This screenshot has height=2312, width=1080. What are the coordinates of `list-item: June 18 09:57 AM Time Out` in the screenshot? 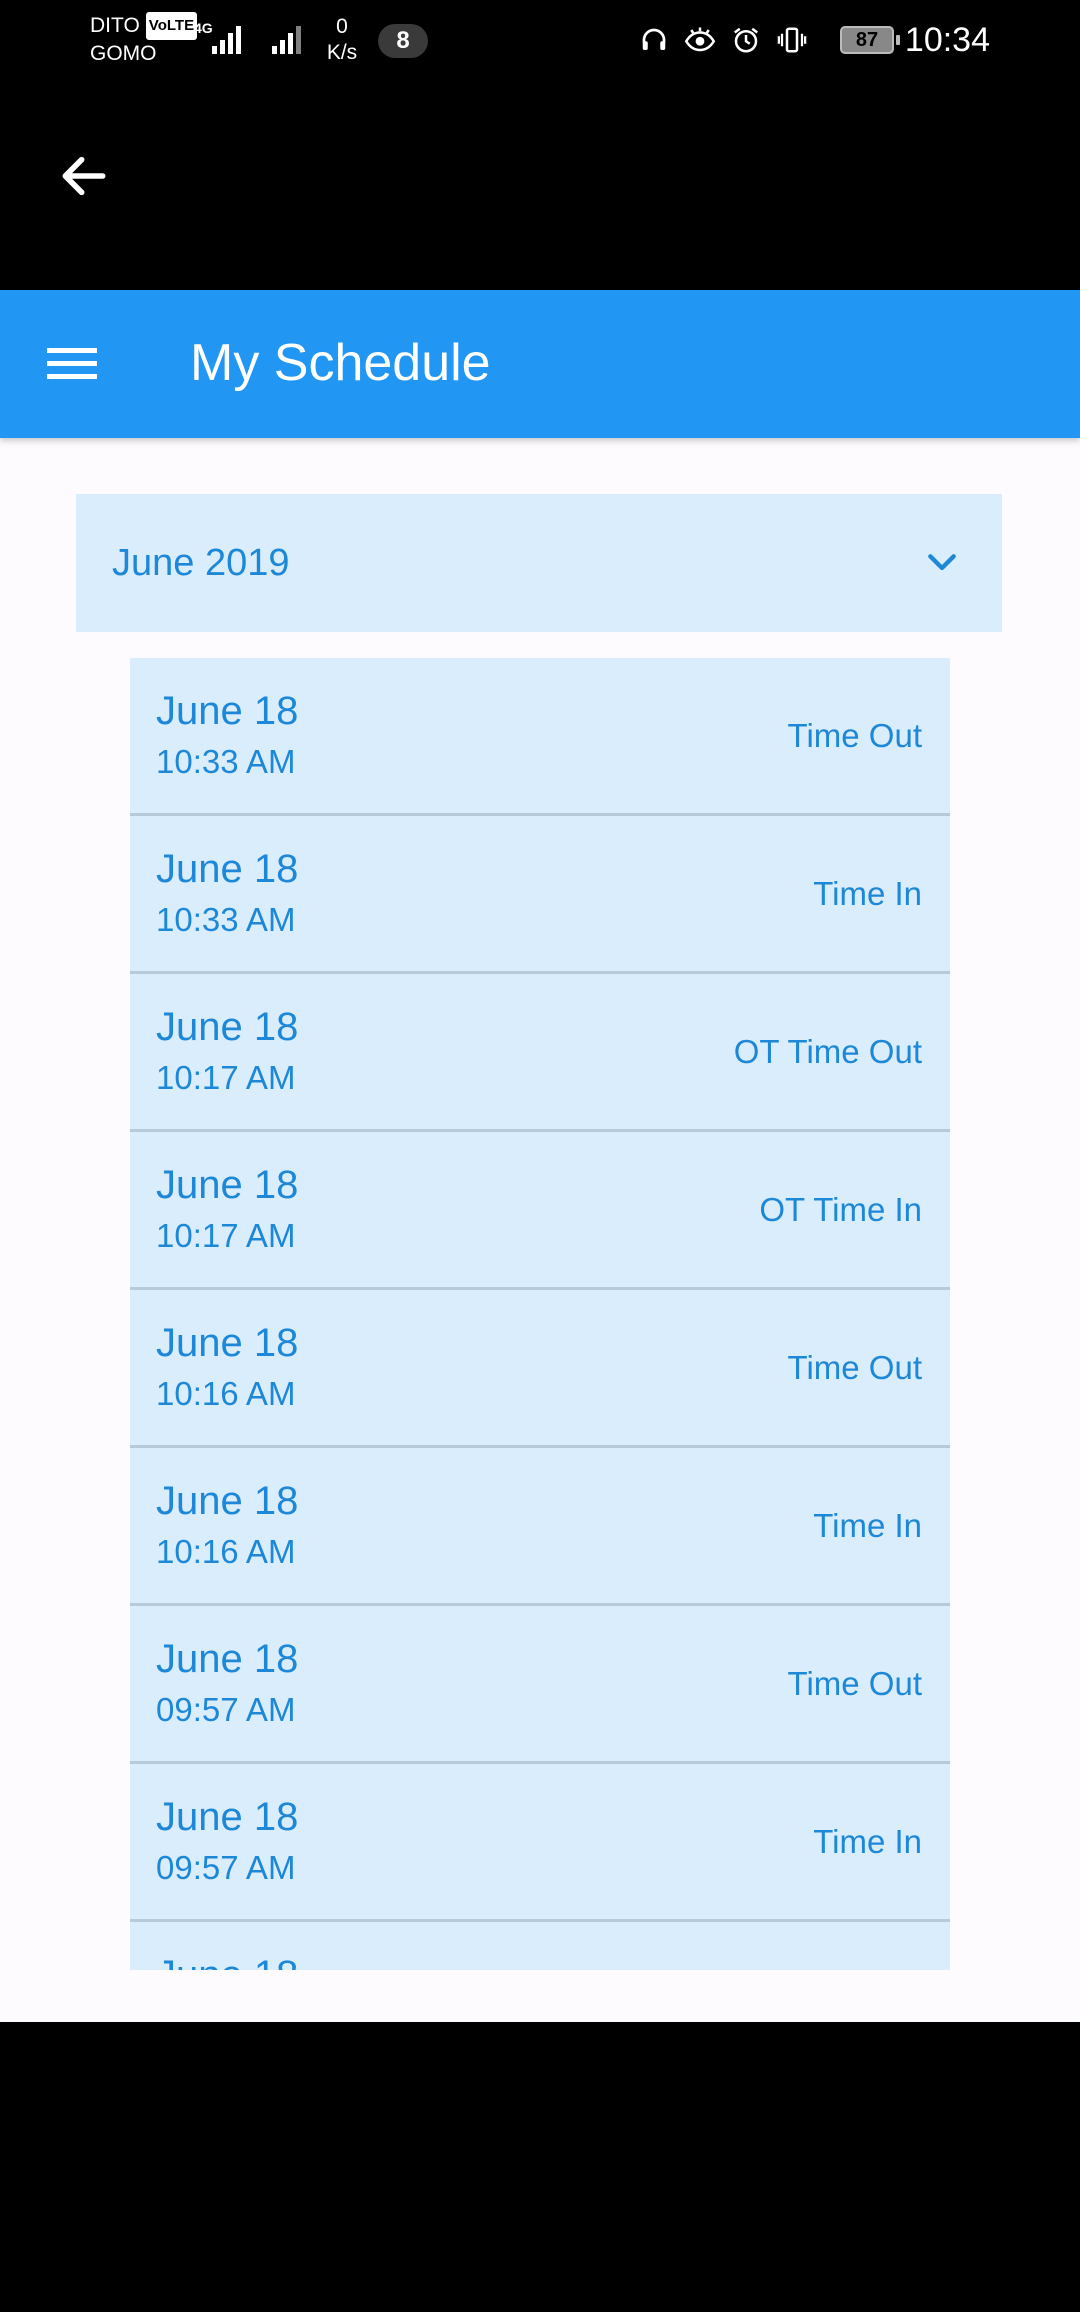 It's located at (540, 1685).